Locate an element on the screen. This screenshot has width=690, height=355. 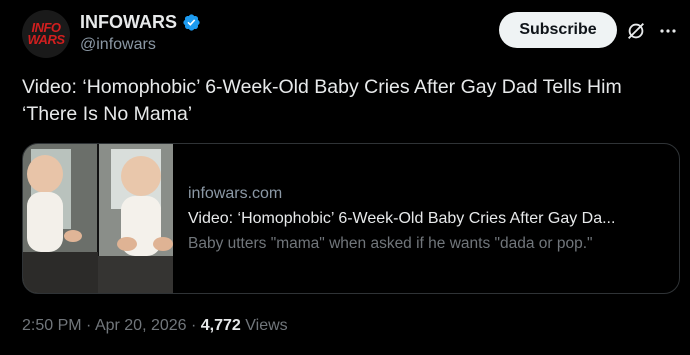
tweet-date: Apr 20, 2026 is located at coordinates (141, 325).